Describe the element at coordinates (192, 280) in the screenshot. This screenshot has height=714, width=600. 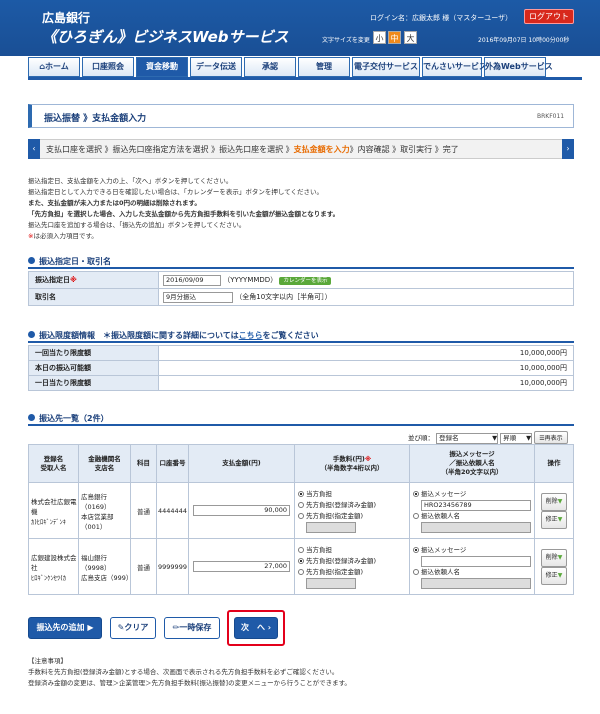
I see `date-input: 2016/09/09` at that location.